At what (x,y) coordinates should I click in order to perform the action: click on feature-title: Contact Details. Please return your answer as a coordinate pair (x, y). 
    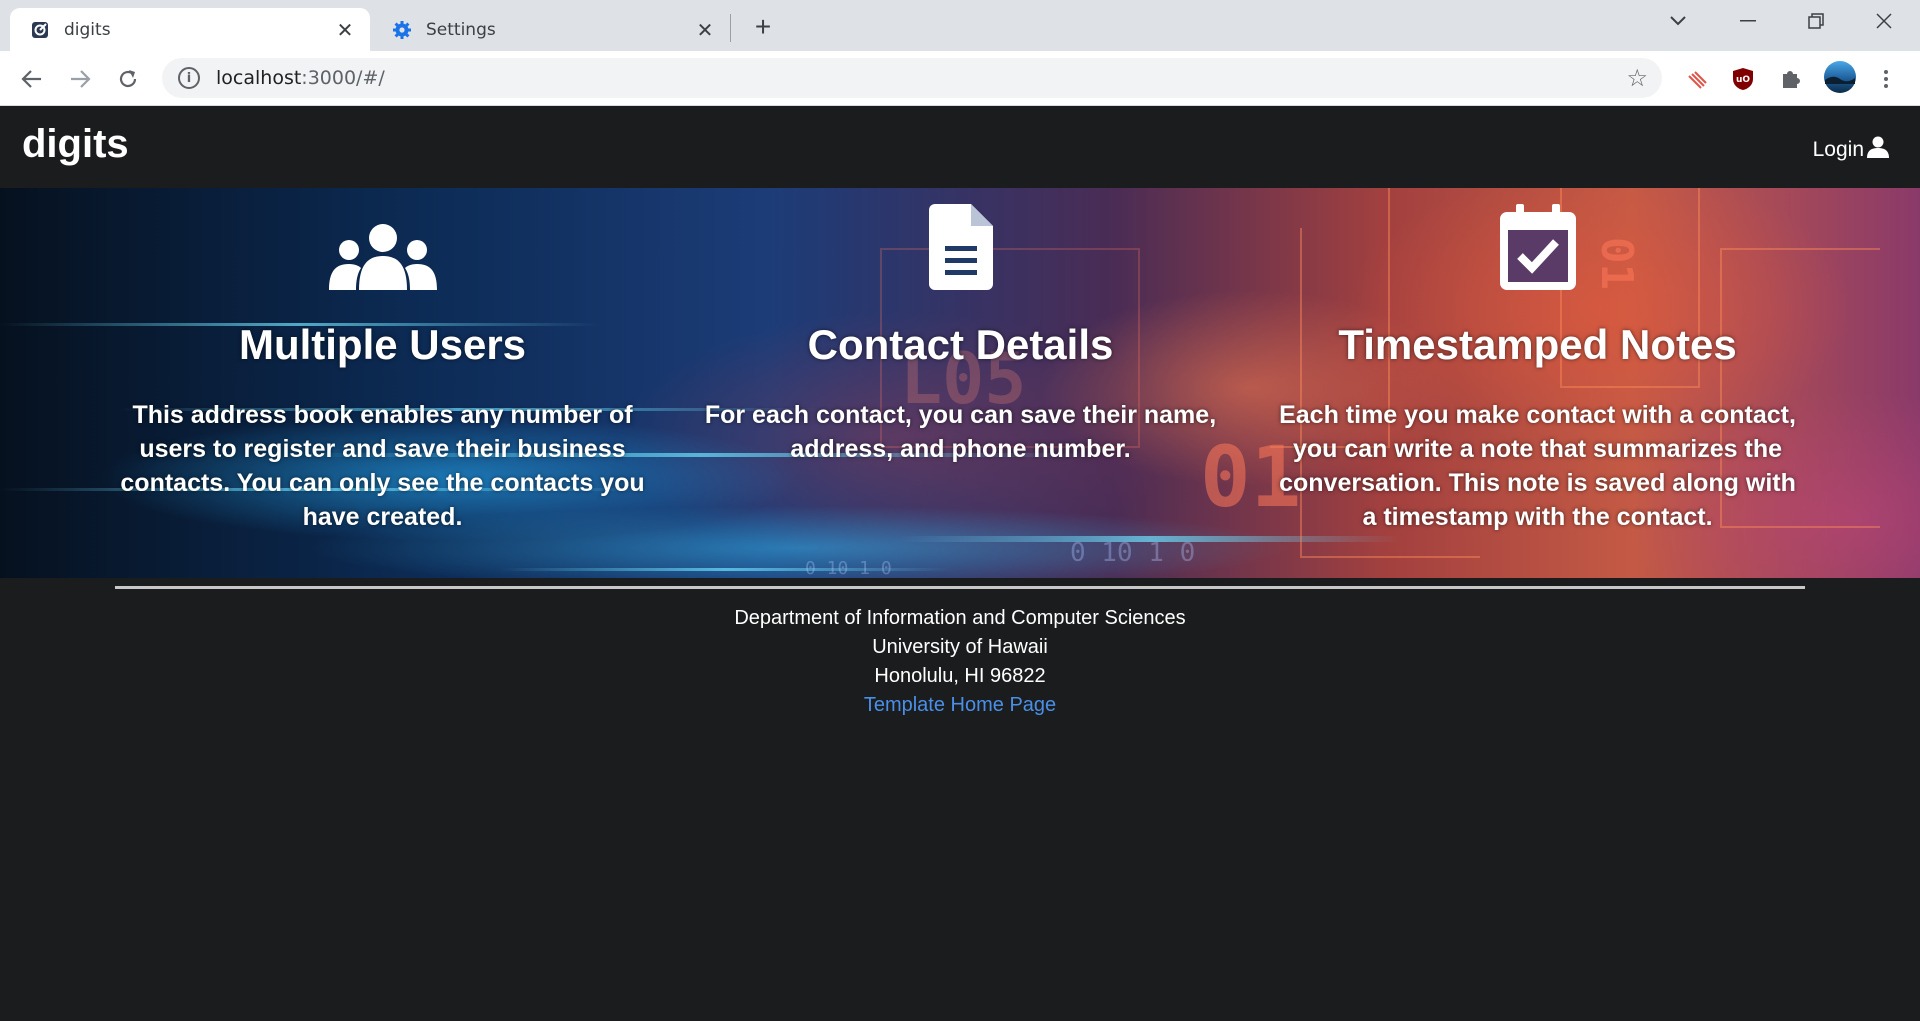
    Looking at the image, I should click on (960, 344).